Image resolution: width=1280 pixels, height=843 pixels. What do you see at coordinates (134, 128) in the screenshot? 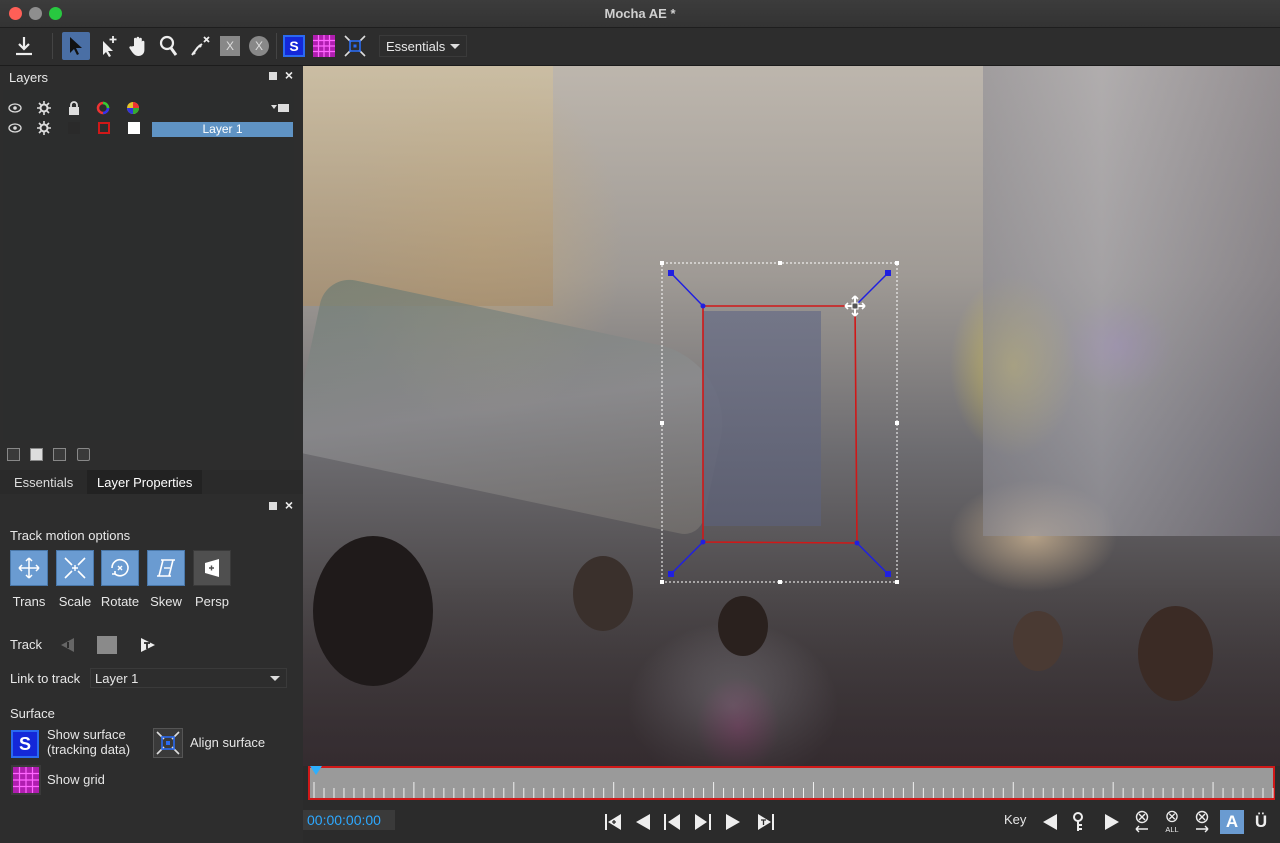
I see `matte-color-swatch` at bounding box center [134, 128].